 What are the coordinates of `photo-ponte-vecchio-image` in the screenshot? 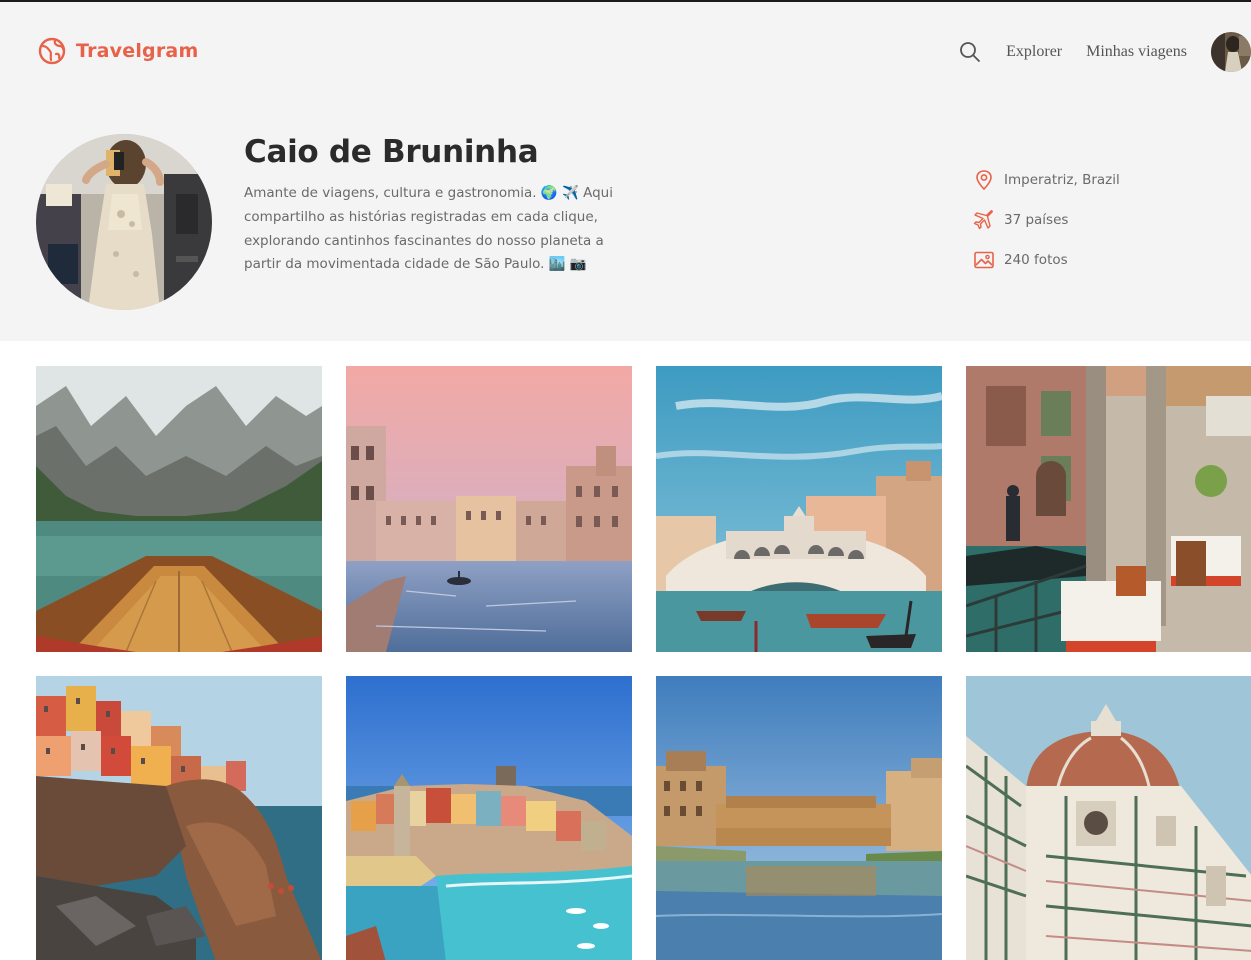 It's located at (799, 818).